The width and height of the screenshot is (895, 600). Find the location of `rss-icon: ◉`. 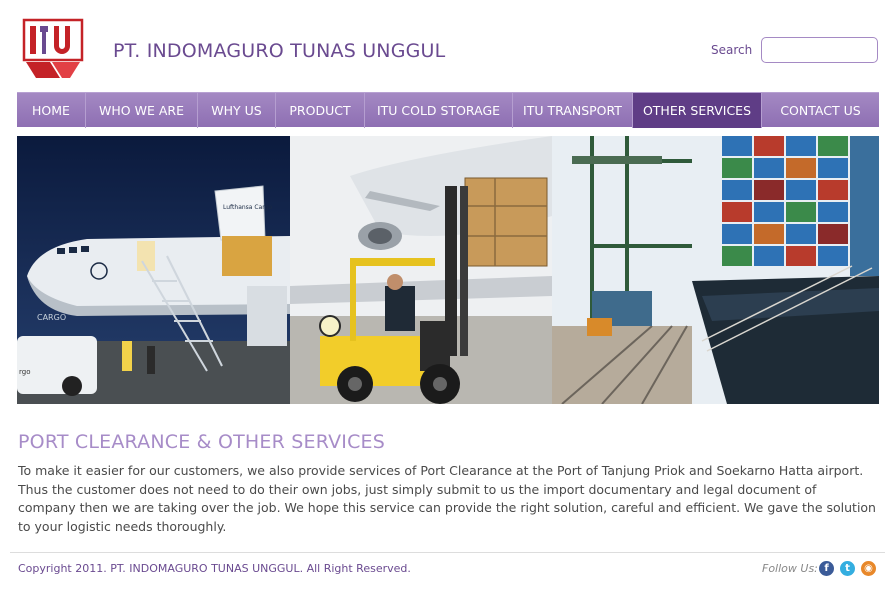

rss-icon: ◉ is located at coordinates (868, 568).